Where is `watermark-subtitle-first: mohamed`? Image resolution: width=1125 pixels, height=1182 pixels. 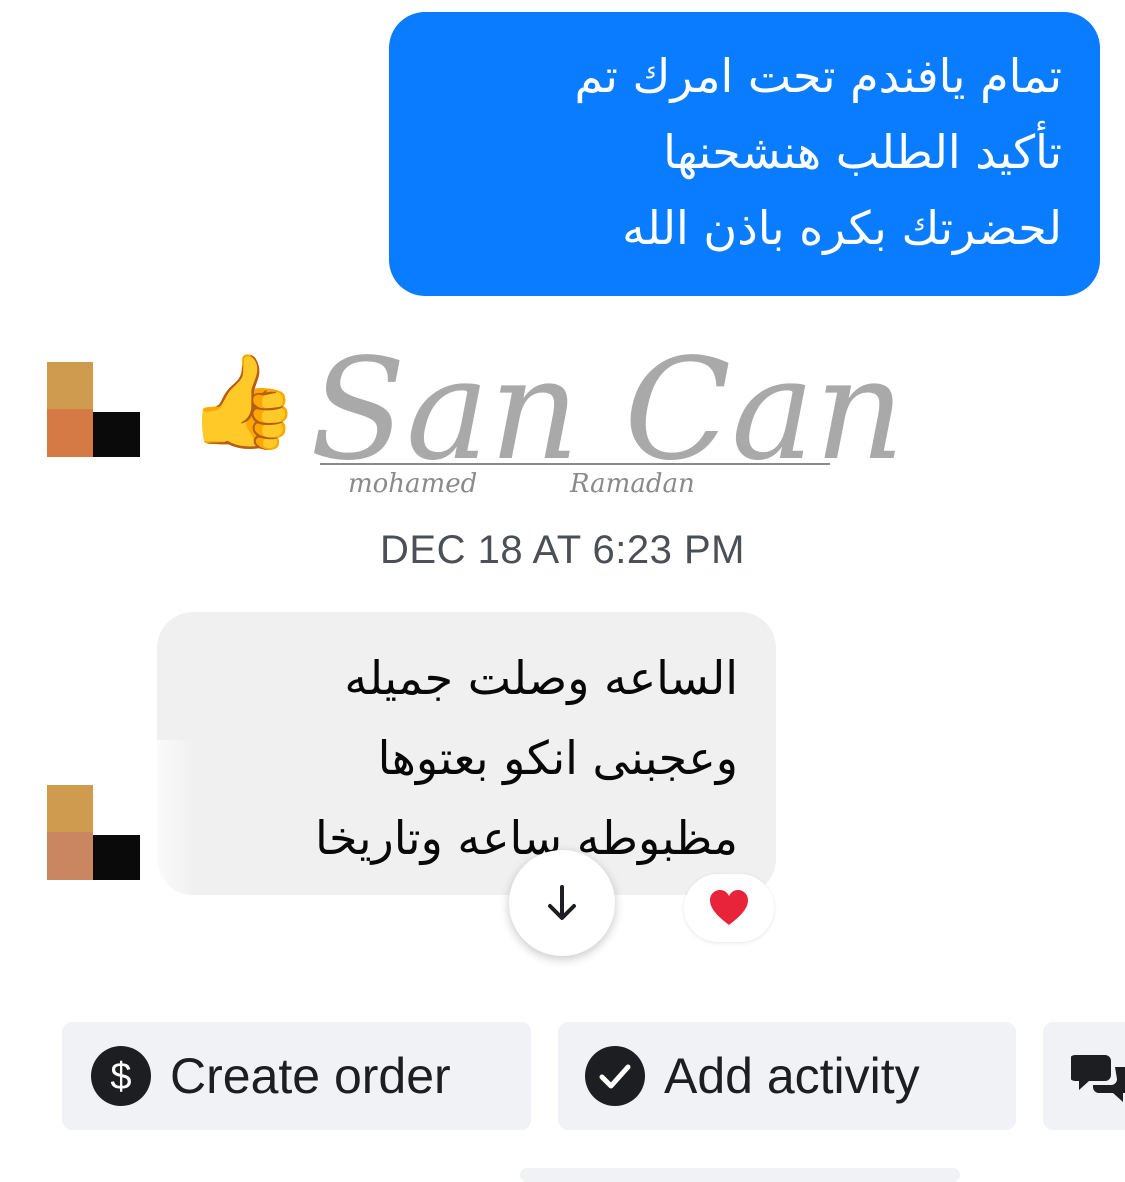 watermark-subtitle-first: mohamed is located at coordinates (412, 484).